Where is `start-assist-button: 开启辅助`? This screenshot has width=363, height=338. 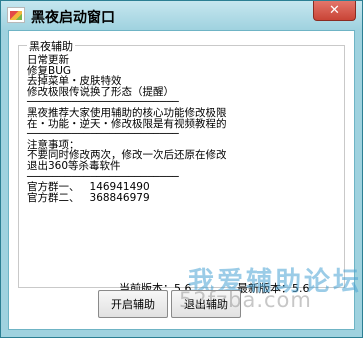
start-assist-button: 开启辅助 is located at coordinates (133, 304).